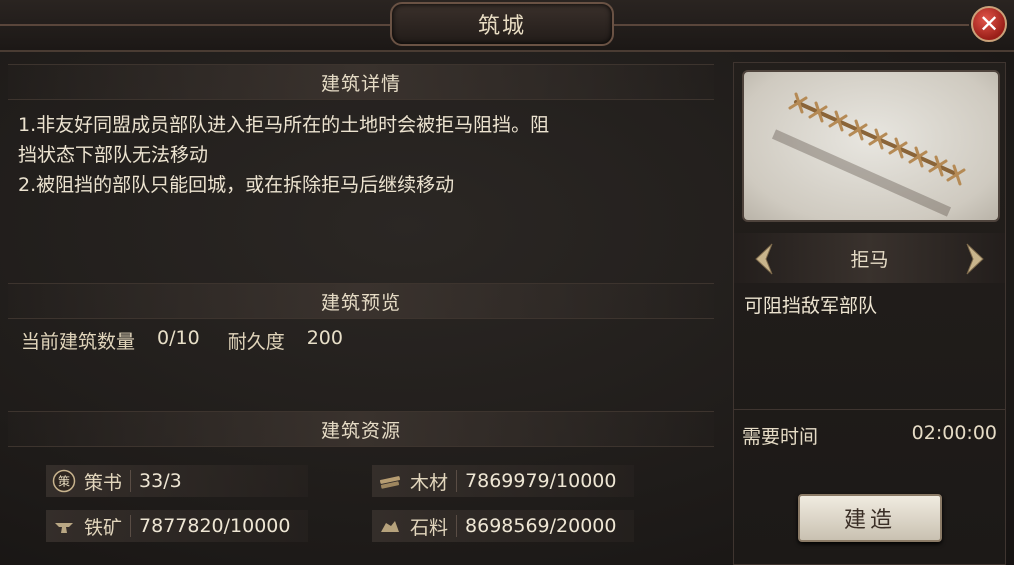  Describe the element at coordinates (536, 526) in the screenshot. I see `resource-value: 8698569/20000` at that location.